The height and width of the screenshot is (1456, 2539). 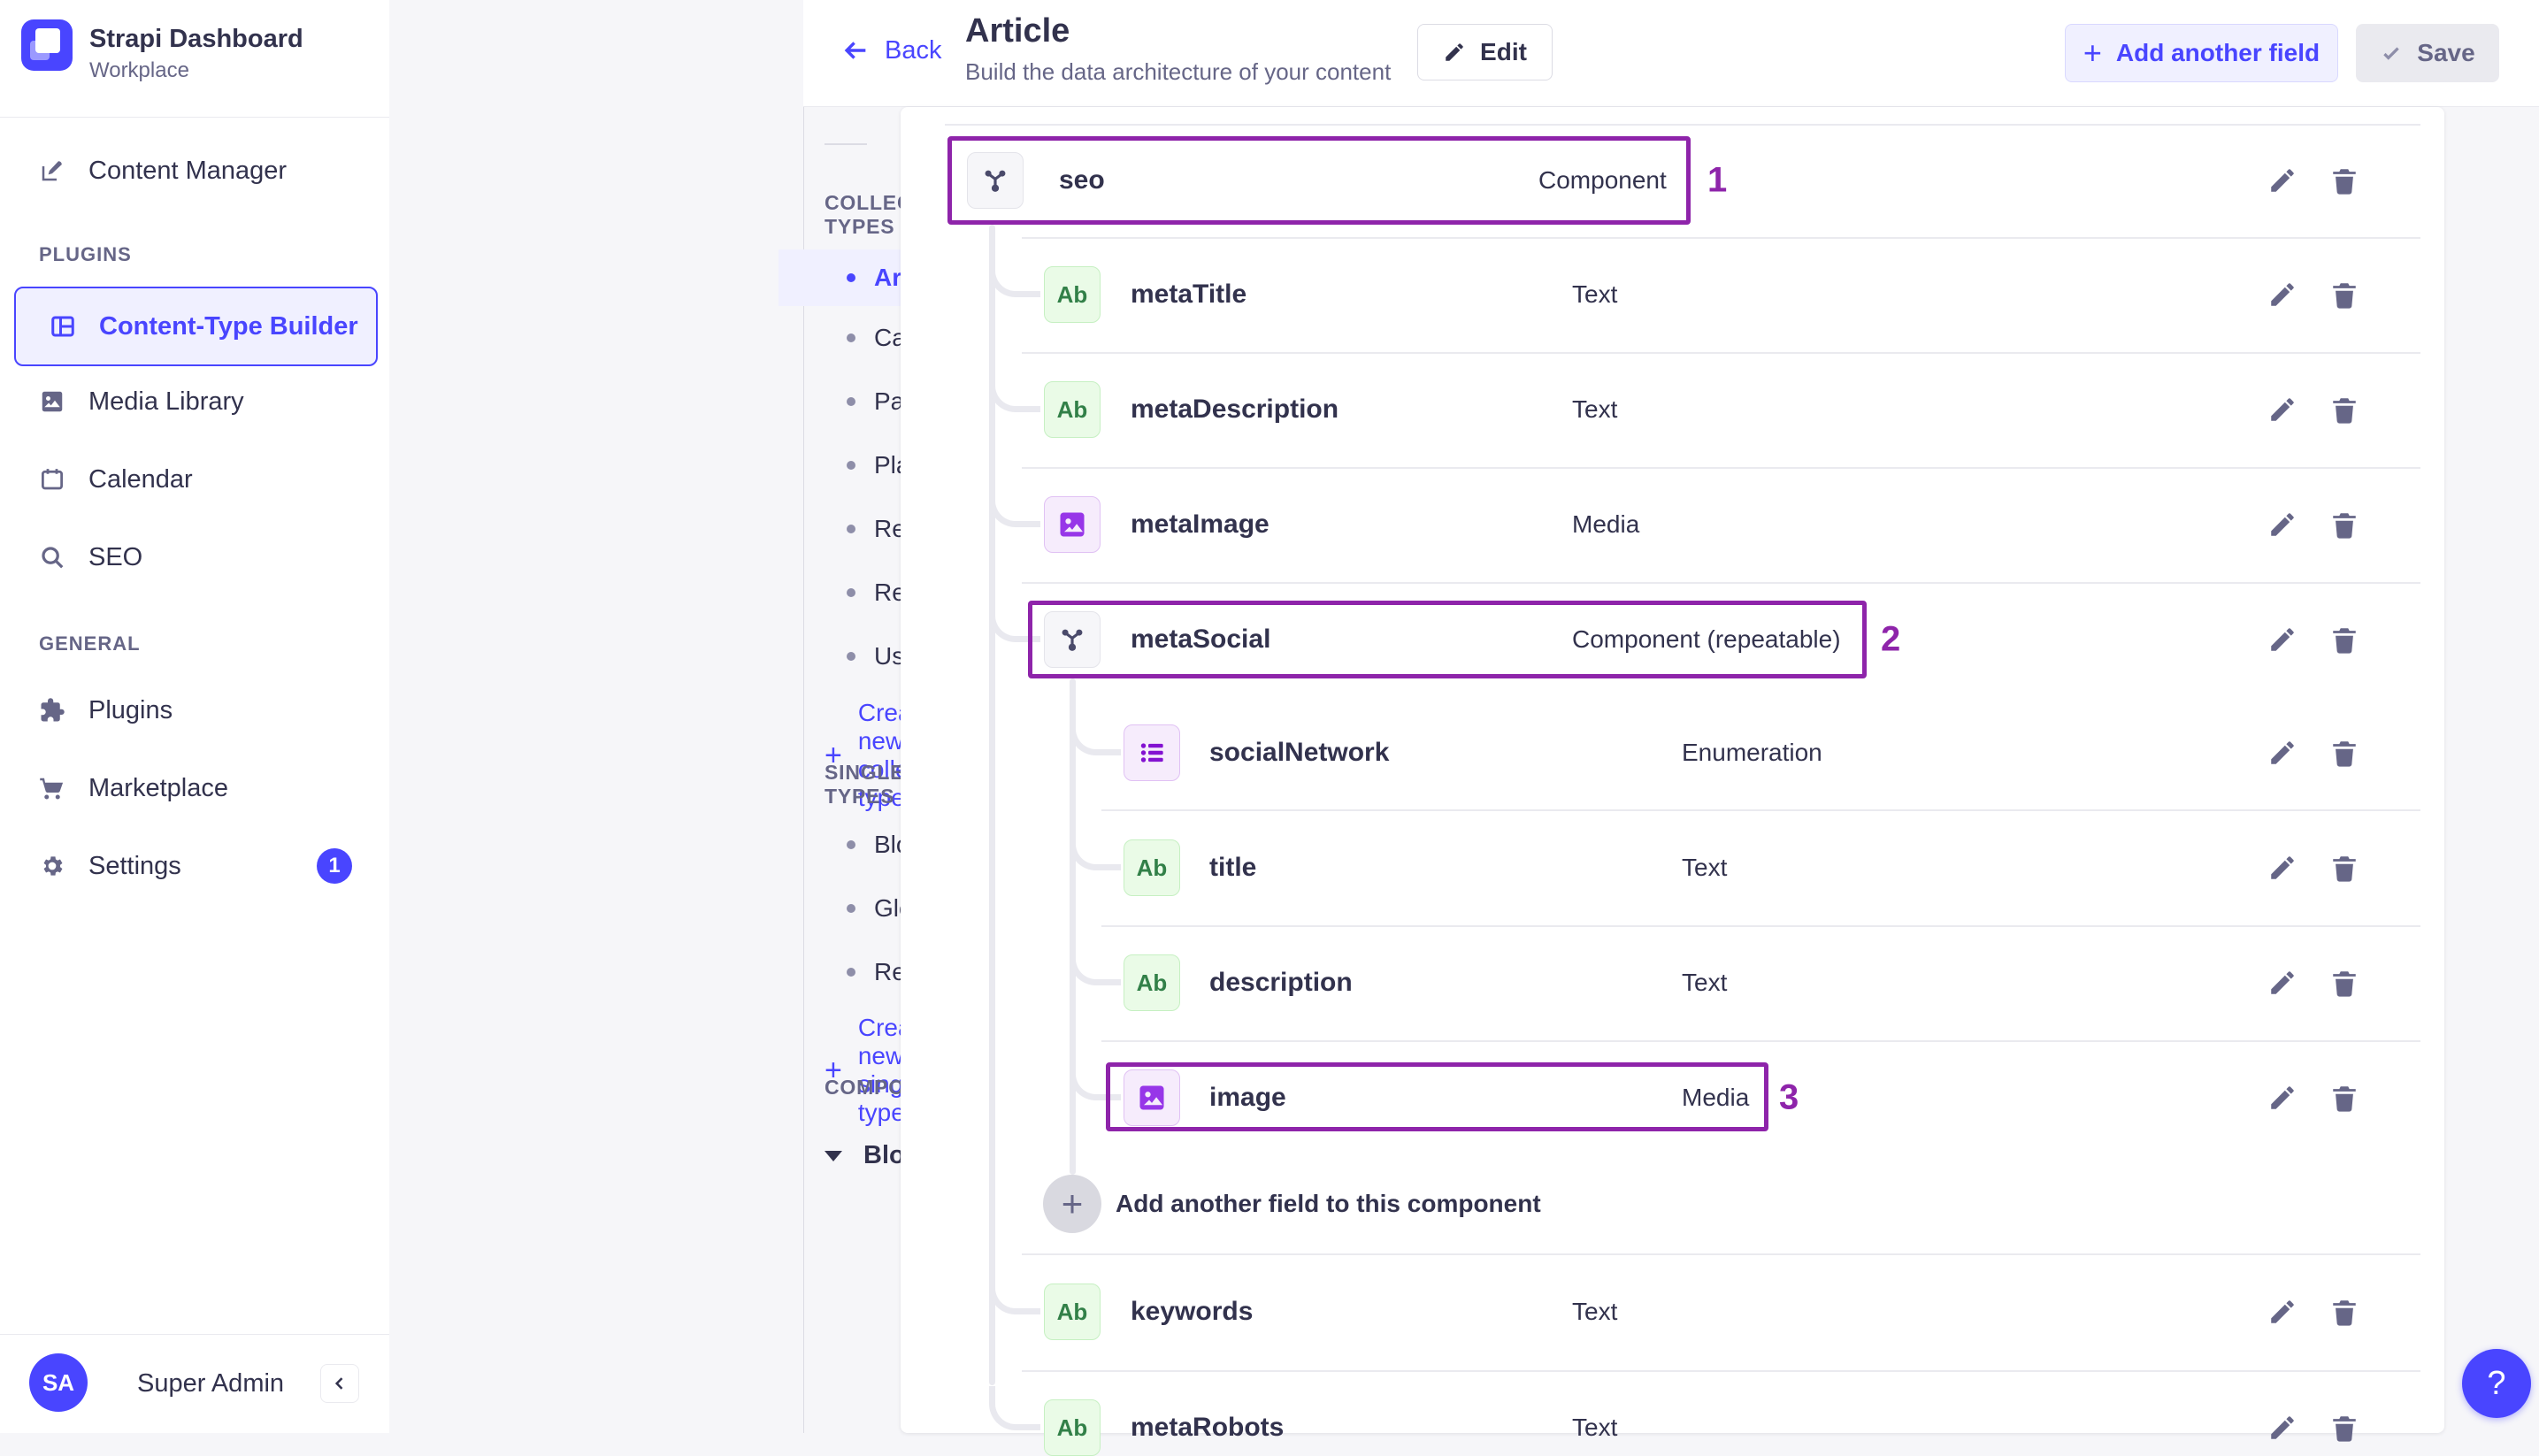 What do you see at coordinates (2446, 52) in the screenshot?
I see `save-label: Save` at bounding box center [2446, 52].